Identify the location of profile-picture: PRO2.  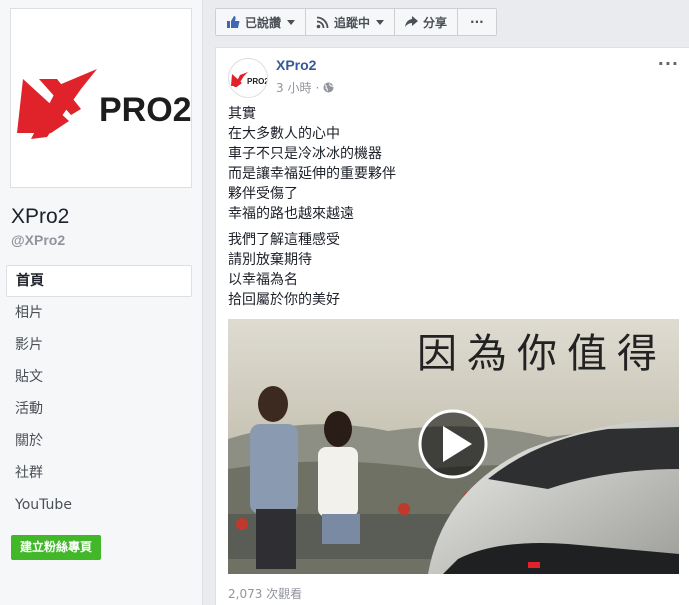
(101, 98).